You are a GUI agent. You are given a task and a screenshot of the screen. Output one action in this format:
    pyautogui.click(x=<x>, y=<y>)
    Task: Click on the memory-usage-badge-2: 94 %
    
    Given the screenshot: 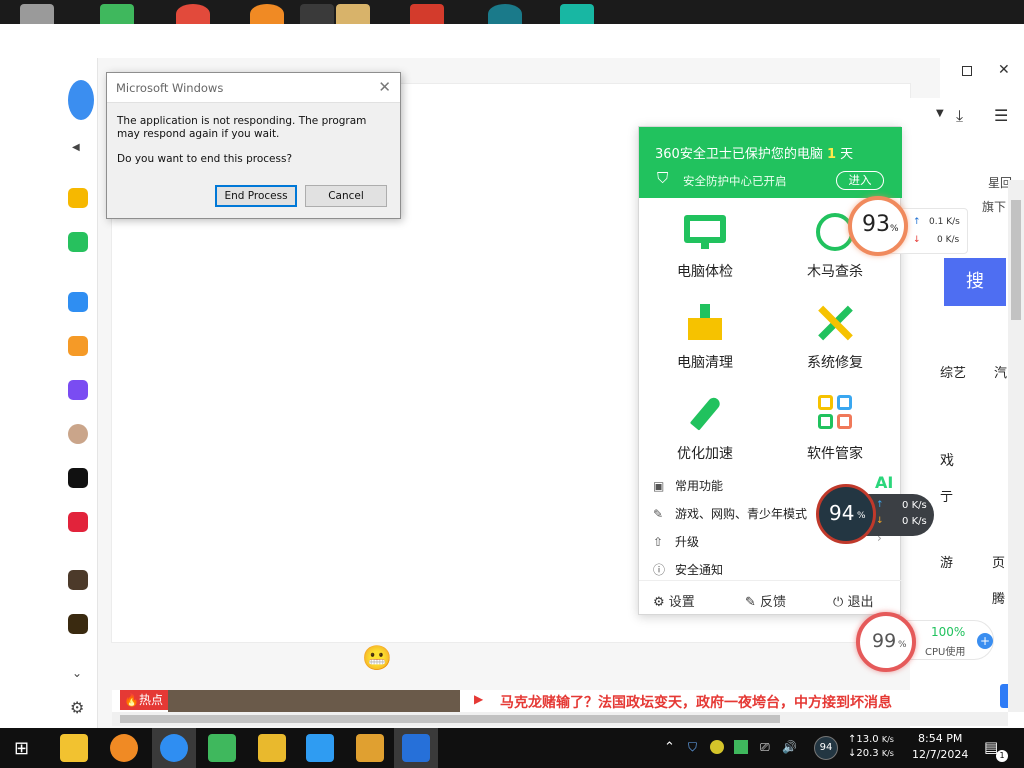 What is the action you would take?
    pyautogui.click(x=846, y=514)
    